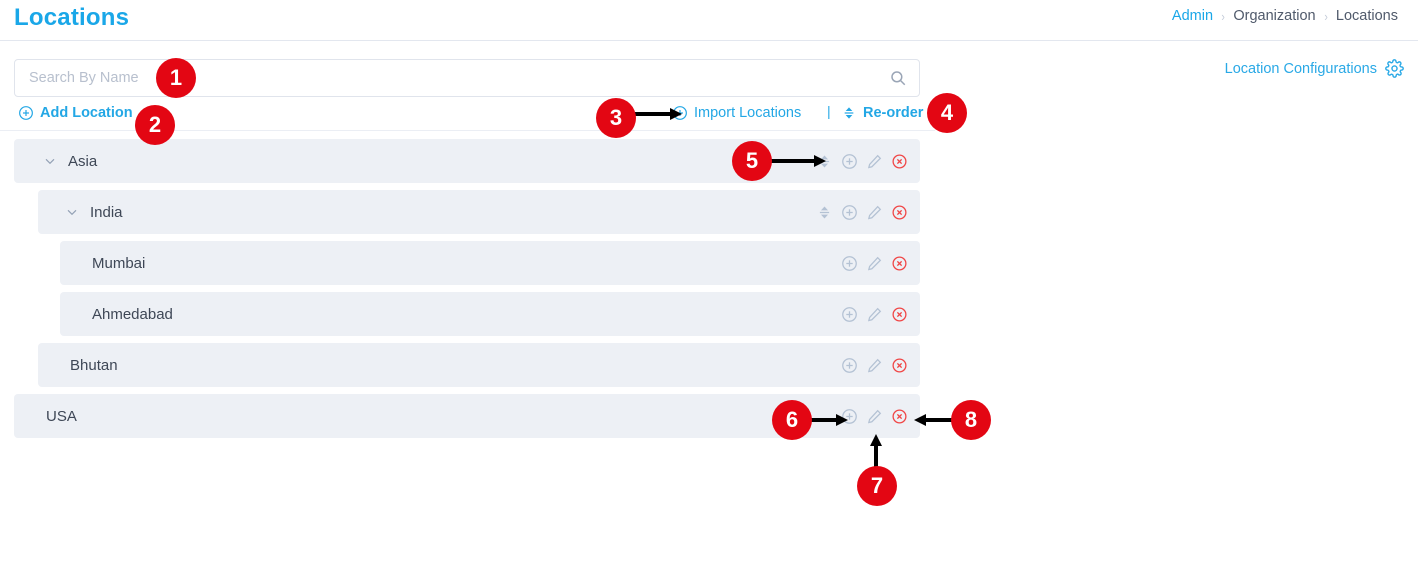  What do you see at coordinates (877, 486) in the screenshot?
I see `annotation-marker-7: 7` at bounding box center [877, 486].